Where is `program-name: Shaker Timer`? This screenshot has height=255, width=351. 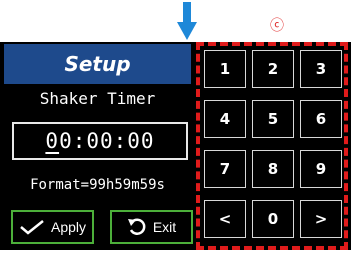 program-name: Shaker Timer is located at coordinates (97, 98).